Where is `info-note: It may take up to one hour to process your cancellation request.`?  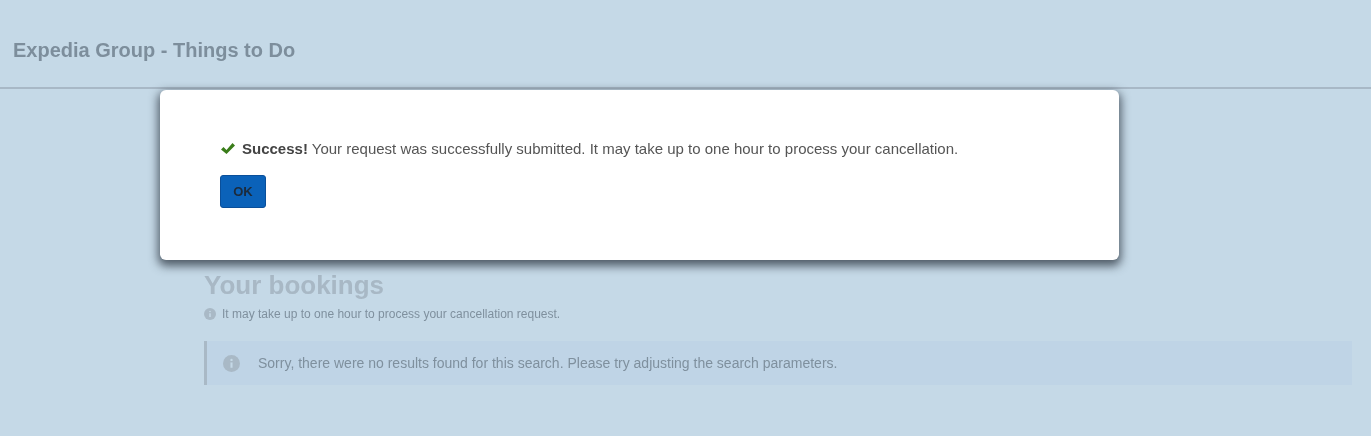
info-note: It may take up to one hour to process your cancellation request. is located at coordinates (391, 314).